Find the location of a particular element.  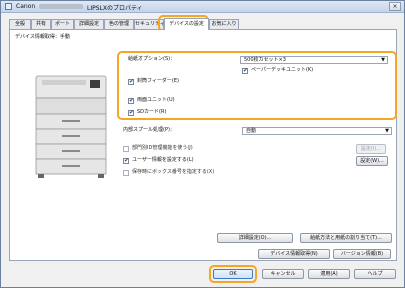

tab-advanced: 詳細設定 is located at coordinates (89, 24).